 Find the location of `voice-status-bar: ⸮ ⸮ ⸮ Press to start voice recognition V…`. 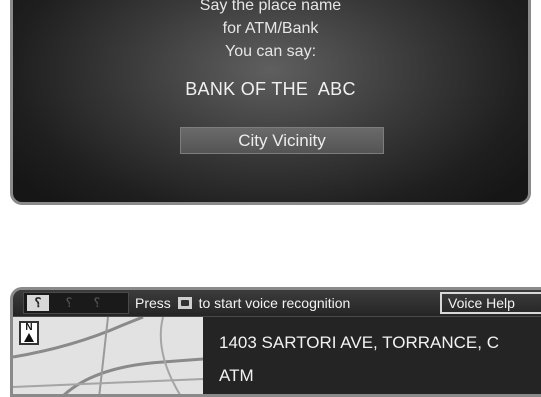

voice-status-bar: ⸮ ⸮ ⸮ Press to start voice recognition V… is located at coordinates (277, 303).